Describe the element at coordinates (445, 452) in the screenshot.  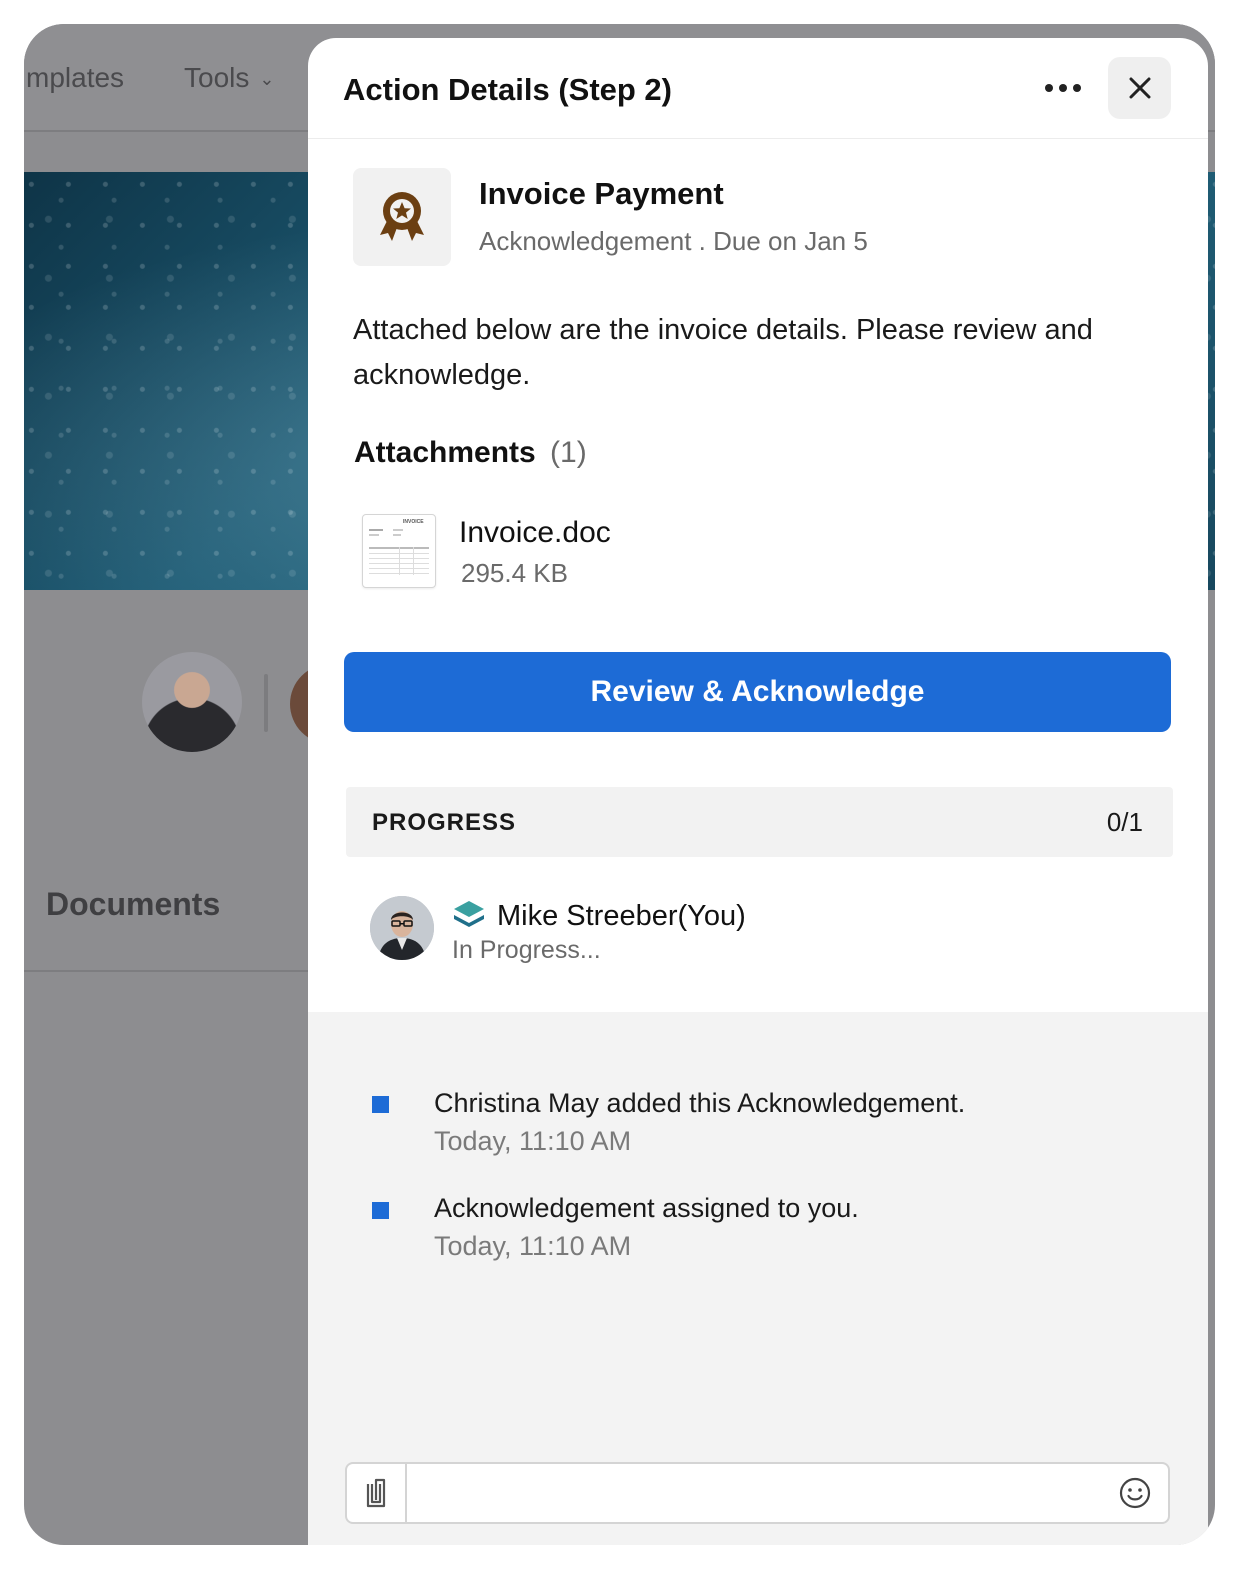
I see `attachments-label: Attachments` at that location.